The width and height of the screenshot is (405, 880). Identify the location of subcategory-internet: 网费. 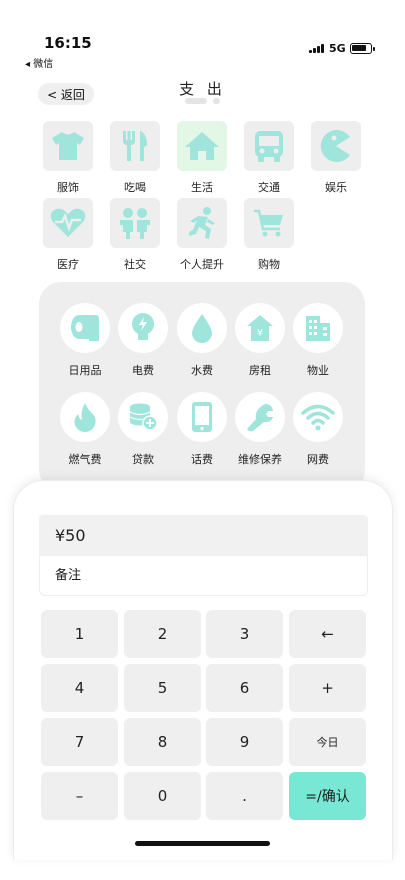
(318, 429).